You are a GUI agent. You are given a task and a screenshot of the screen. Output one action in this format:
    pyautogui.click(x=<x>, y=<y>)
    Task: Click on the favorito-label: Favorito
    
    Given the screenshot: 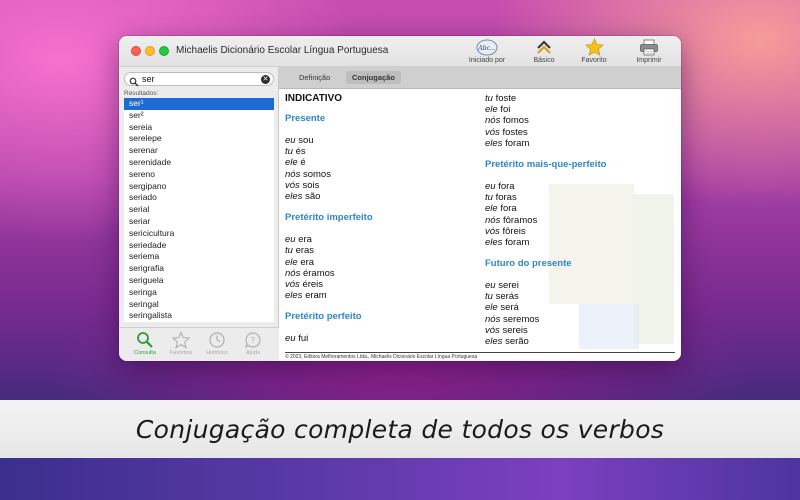 What is the action you would take?
    pyautogui.click(x=594, y=60)
    